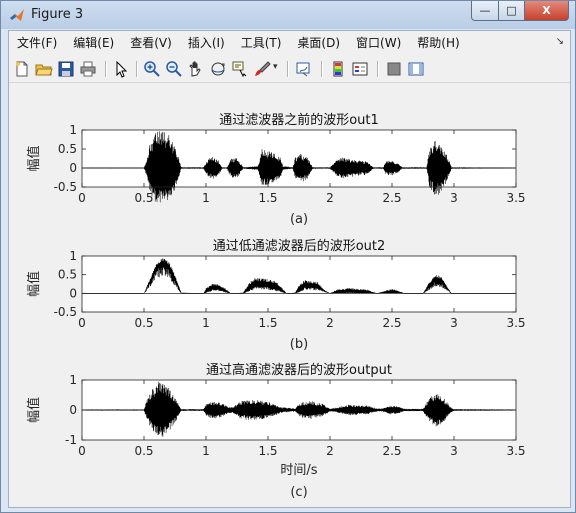  What do you see at coordinates (93, 43) in the screenshot?
I see `menu-edit: 编辑(E)` at bounding box center [93, 43].